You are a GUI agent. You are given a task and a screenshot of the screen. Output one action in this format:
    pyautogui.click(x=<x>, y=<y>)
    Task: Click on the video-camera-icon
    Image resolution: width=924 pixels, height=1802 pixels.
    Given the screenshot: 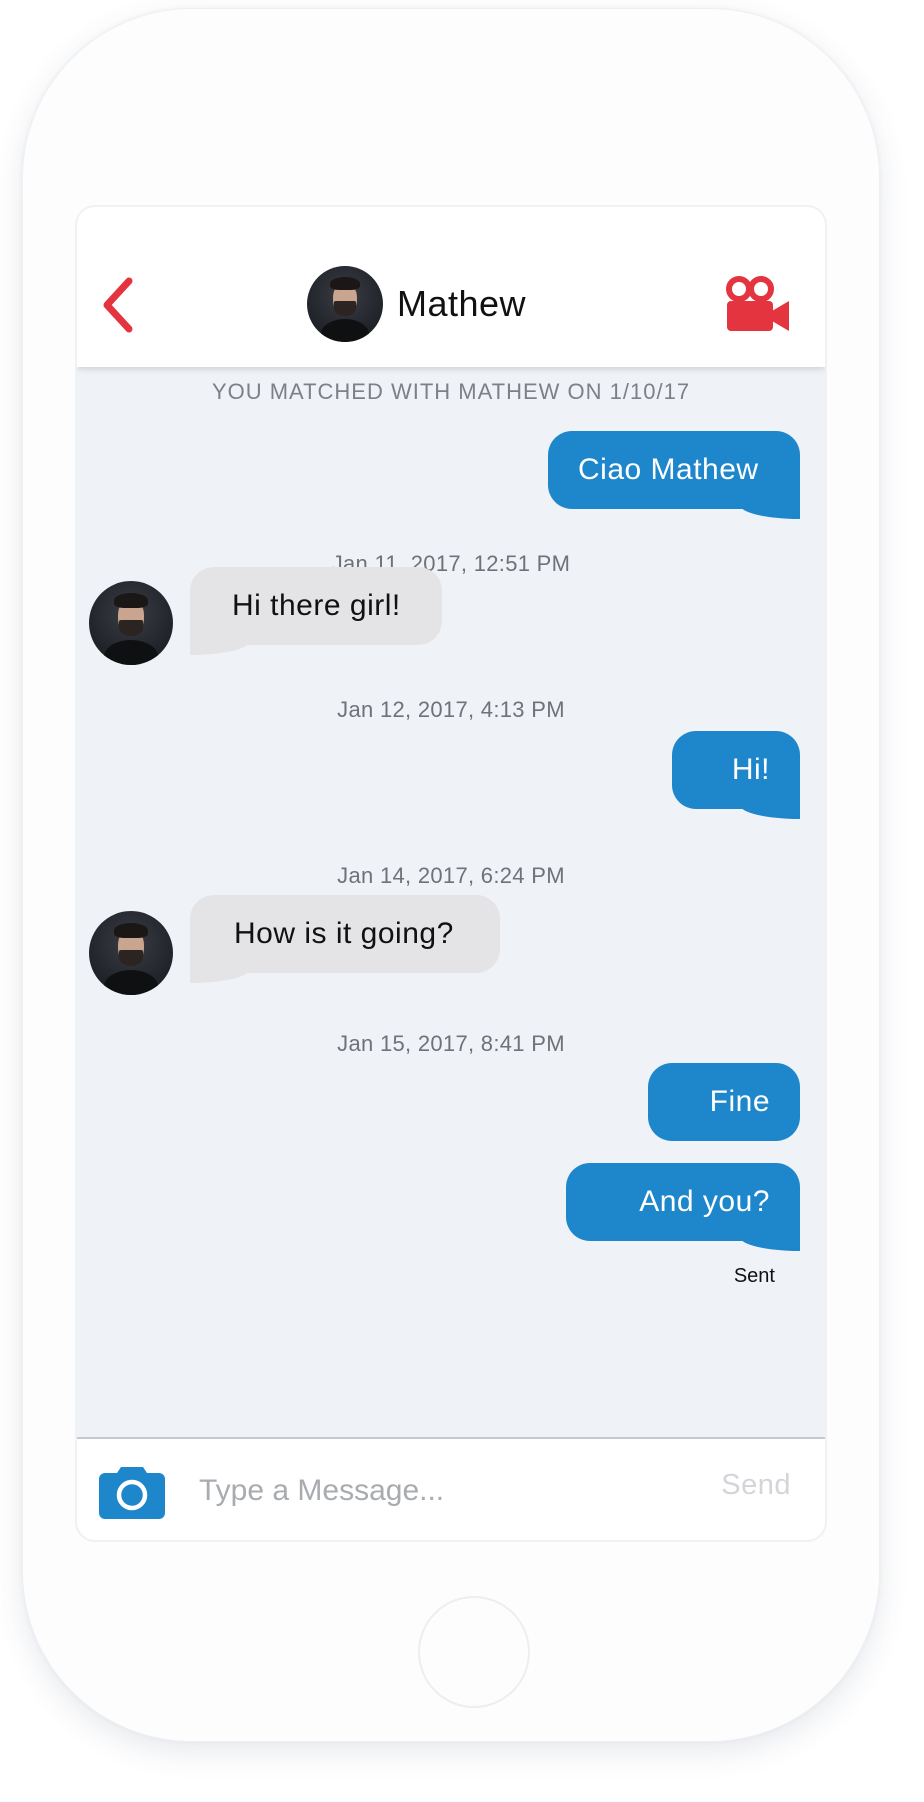 What is the action you would take?
    pyautogui.click(x=757, y=303)
    